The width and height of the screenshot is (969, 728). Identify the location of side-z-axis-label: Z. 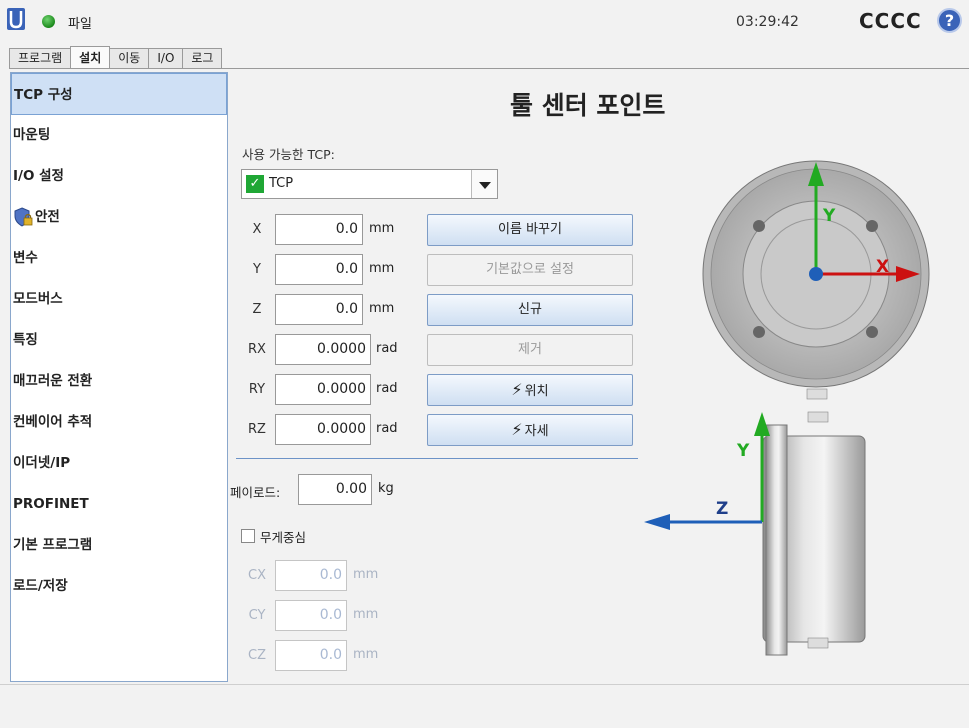
(722, 509).